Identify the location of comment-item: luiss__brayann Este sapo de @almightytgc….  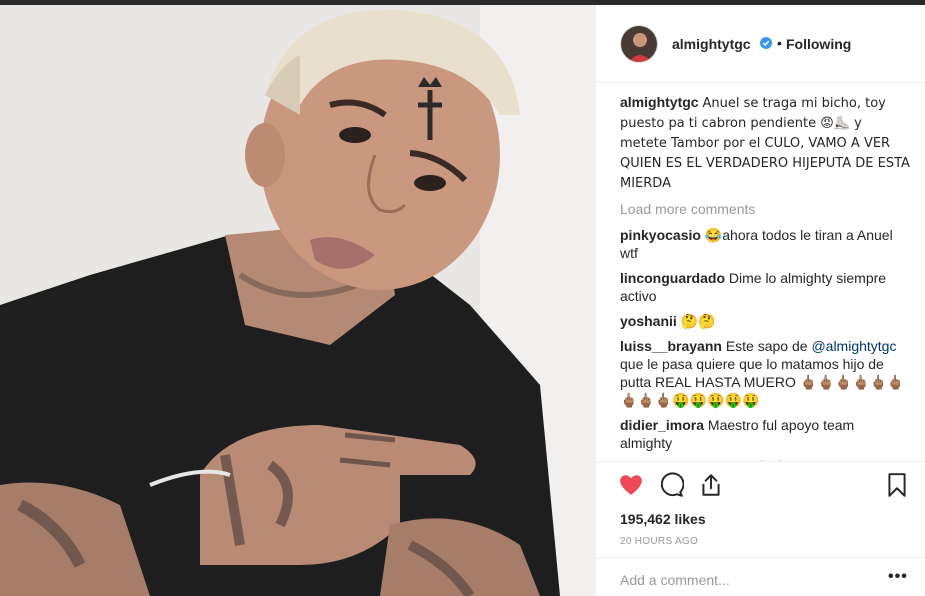
(765, 373).